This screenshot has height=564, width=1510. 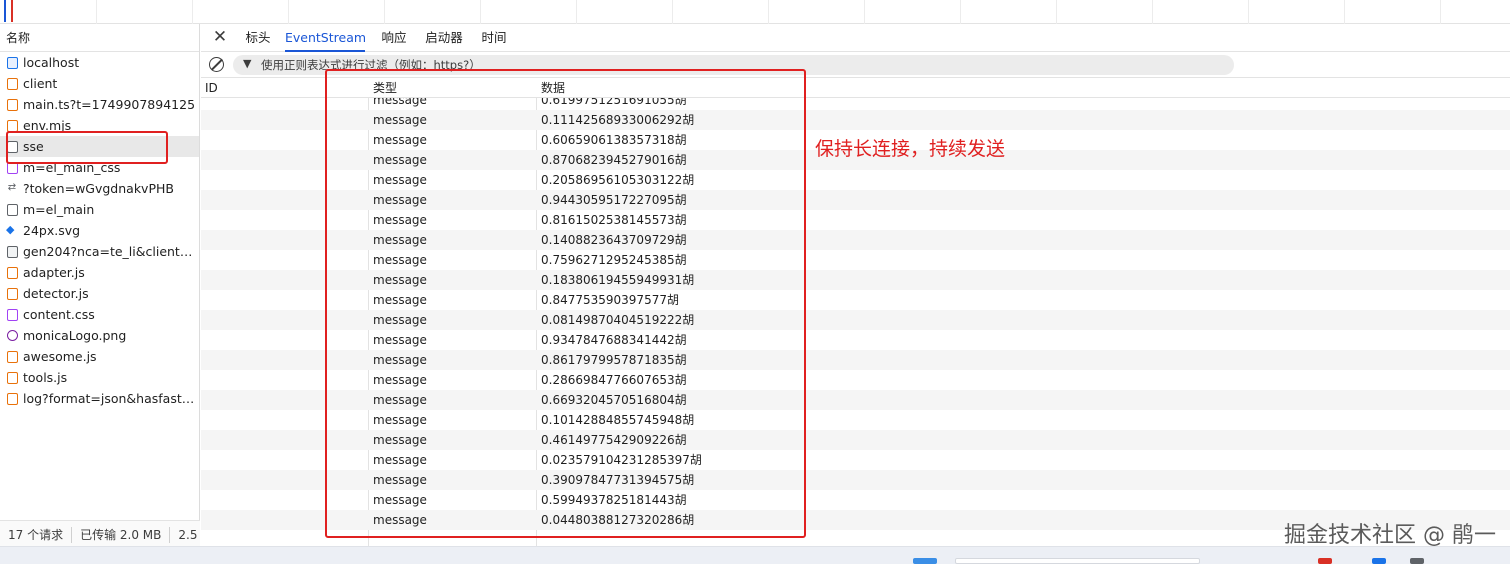 What do you see at coordinates (99, 356) in the screenshot?
I see `request-row: awesome.js` at bounding box center [99, 356].